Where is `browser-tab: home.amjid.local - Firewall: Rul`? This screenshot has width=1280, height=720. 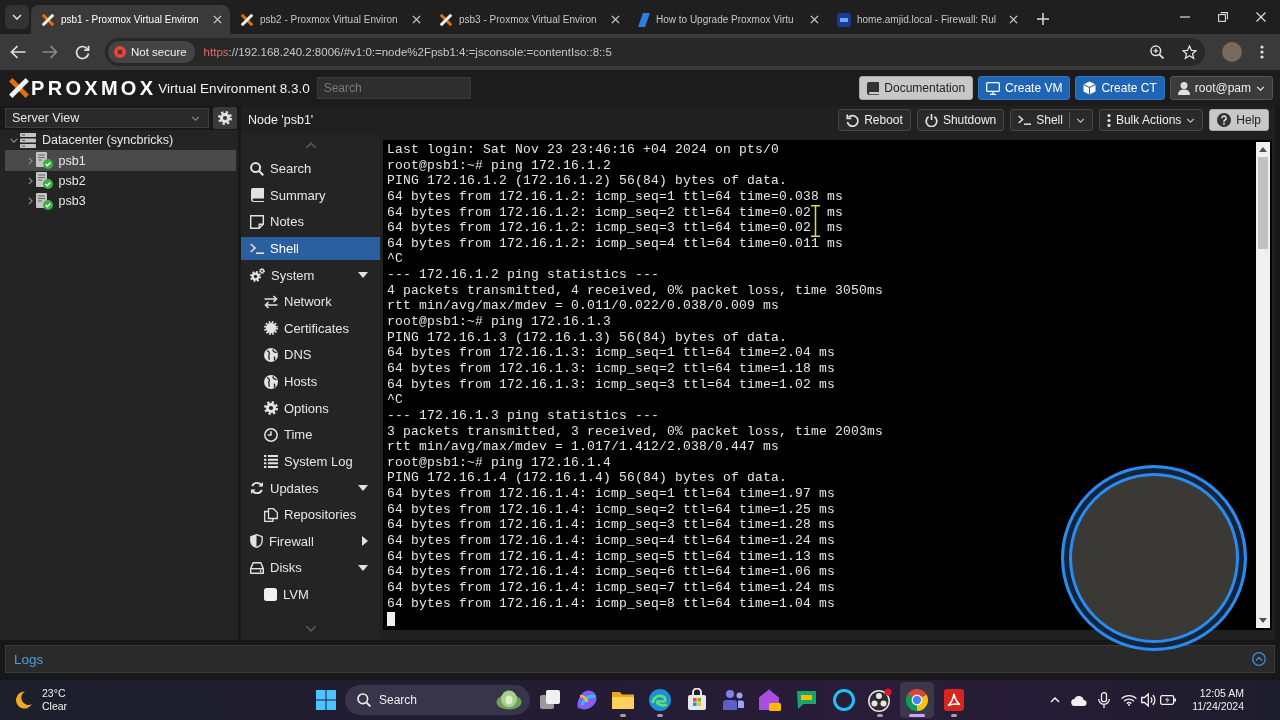 browser-tab: home.amjid.local - Firewall: Rul is located at coordinates (926, 19).